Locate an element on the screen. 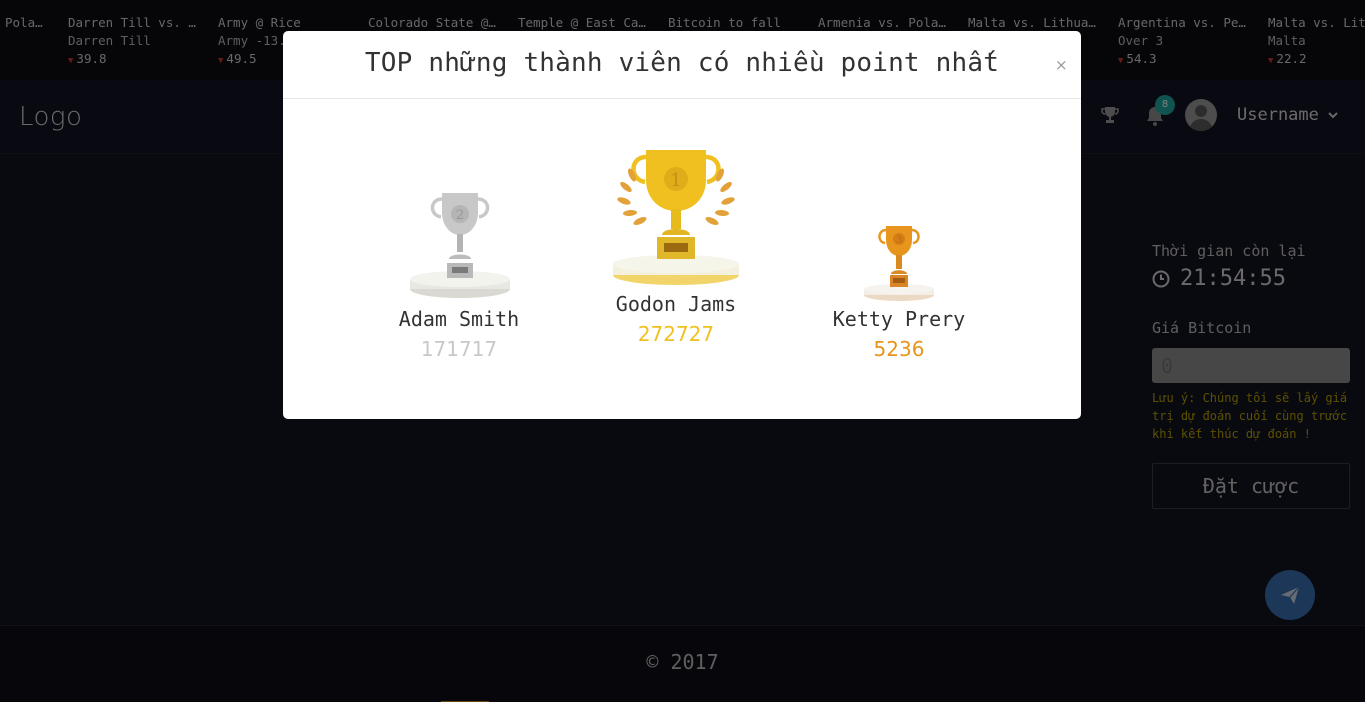  winner-name: Godon Jams is located at coordinates (676, 304).